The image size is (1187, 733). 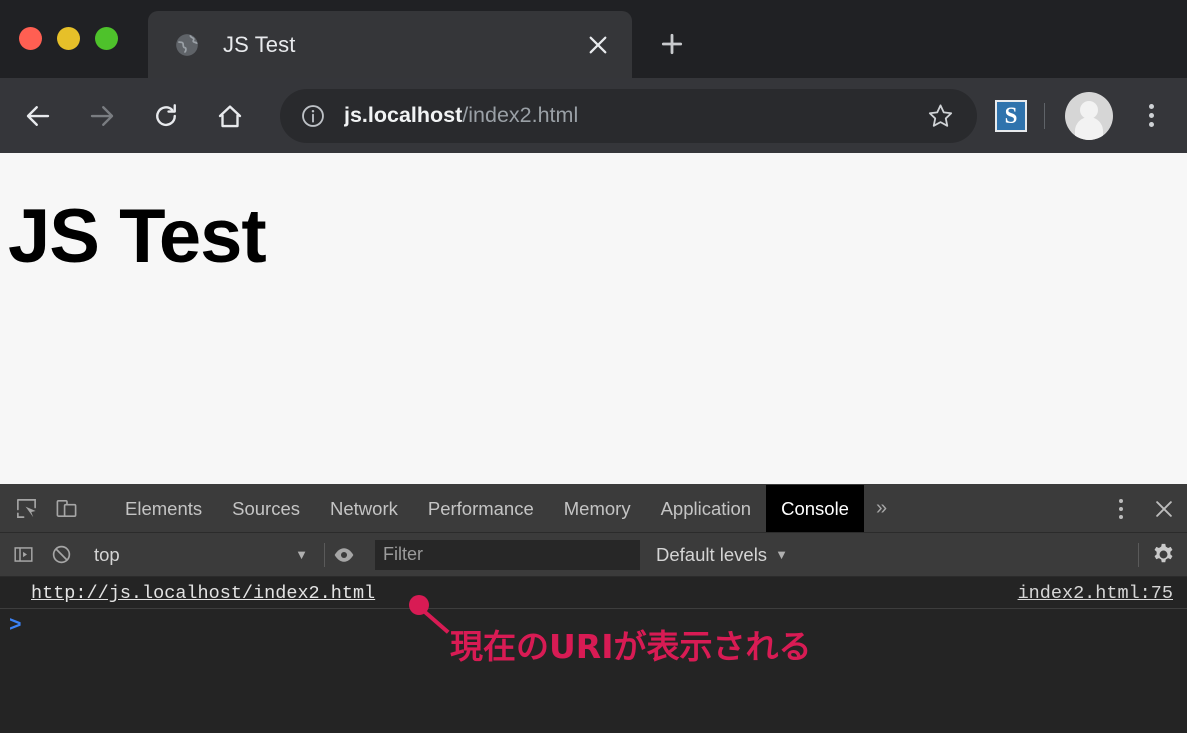 What do you see at coordinates (163, 508) in the screenshot?
I see `tab-elements: Elements` at bounding box center [163, 508].